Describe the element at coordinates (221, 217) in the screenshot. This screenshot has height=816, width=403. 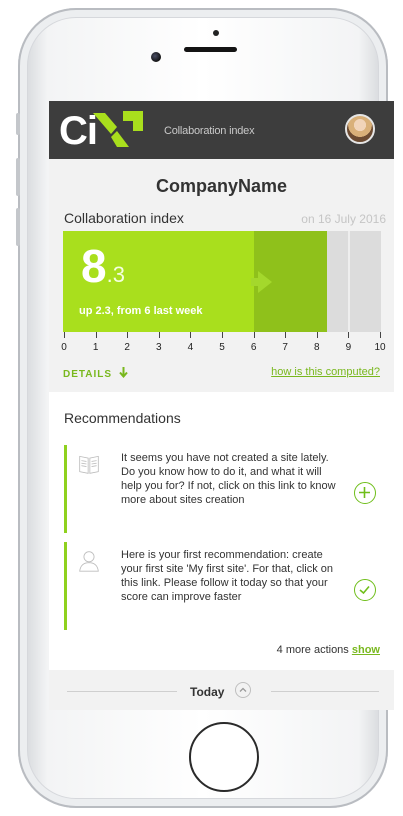
I see `collab-index-header: Collaboration index on 16 July 2016` at that location.